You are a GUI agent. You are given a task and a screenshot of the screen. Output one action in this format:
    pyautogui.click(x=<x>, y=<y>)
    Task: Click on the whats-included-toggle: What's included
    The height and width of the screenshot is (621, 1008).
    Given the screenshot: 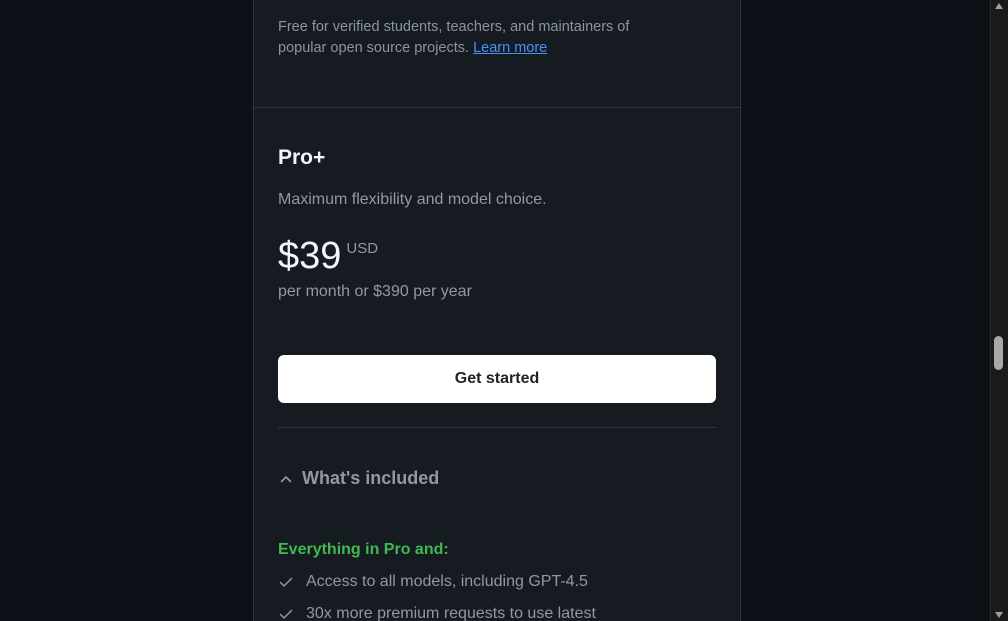 What is the action you would take?
    pyautogui.click(x=358, y=478)
    